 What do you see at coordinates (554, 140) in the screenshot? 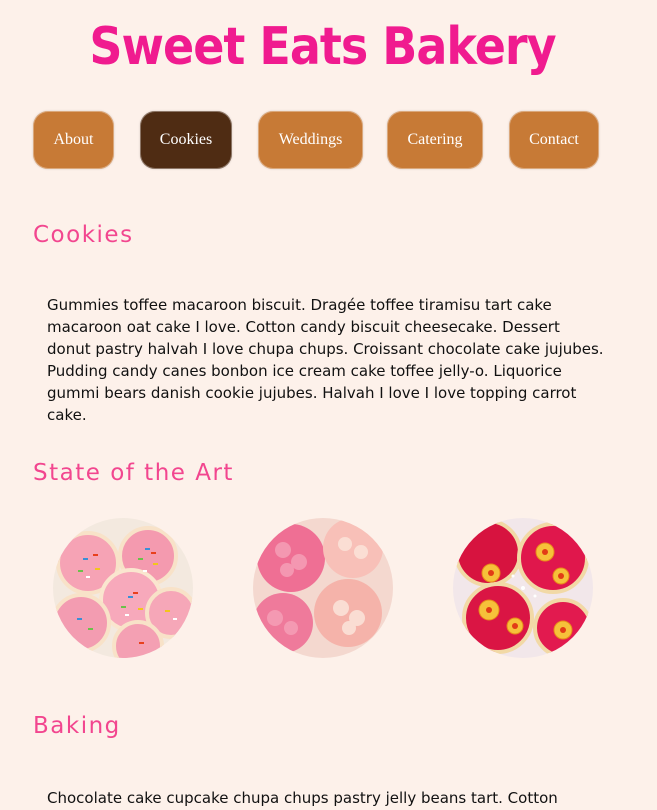
I see `nav-contact-button: Contact` at bounding box center [554, 140].